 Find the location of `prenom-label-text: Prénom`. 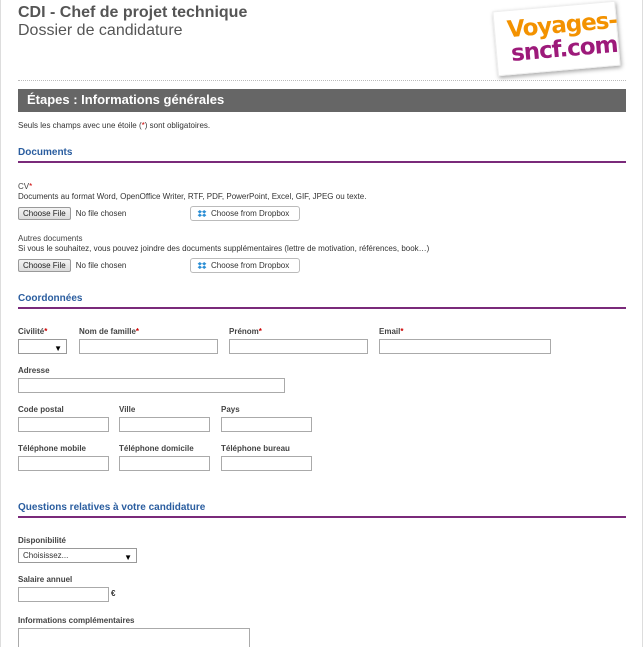

prenom-label-text: Prénom is located at coordinates (244, 331).